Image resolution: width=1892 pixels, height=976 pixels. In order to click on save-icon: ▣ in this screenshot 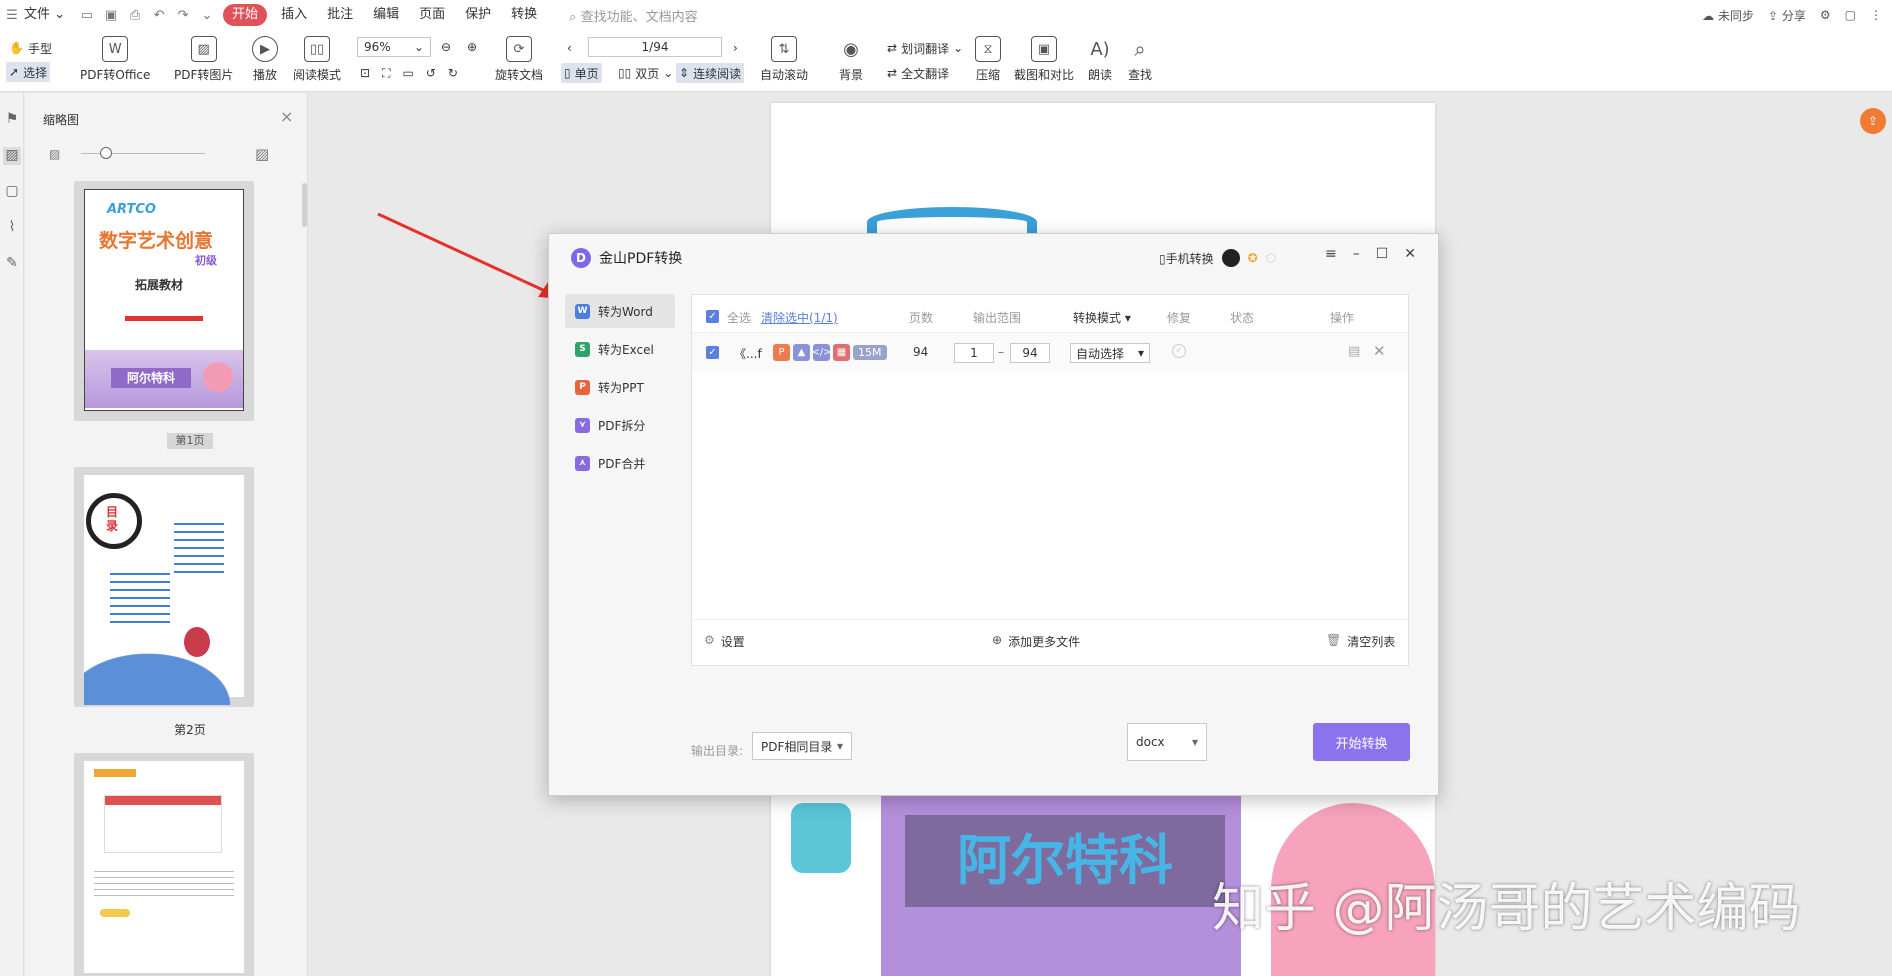, I will do `click(111, 15)`.